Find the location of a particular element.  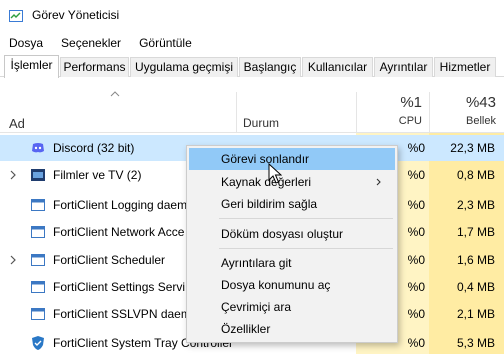

menu-options: Seçenekler is located at coordinates (91, 43).